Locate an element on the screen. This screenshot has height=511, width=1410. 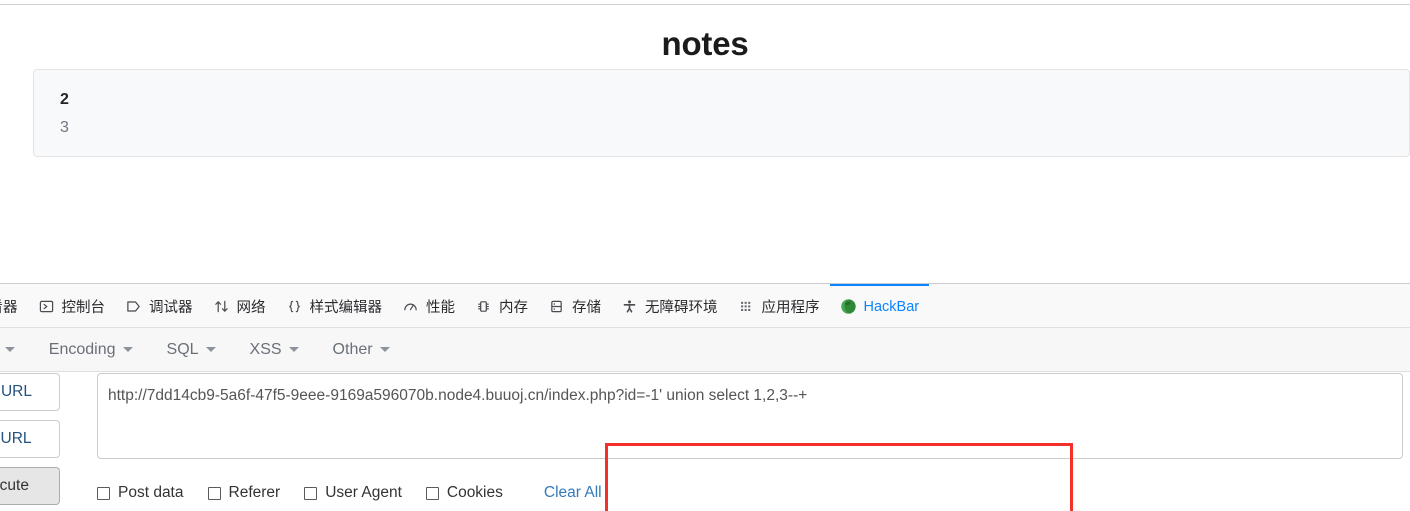
option-user-agent: User Agent is located at coordinates (353, 493).